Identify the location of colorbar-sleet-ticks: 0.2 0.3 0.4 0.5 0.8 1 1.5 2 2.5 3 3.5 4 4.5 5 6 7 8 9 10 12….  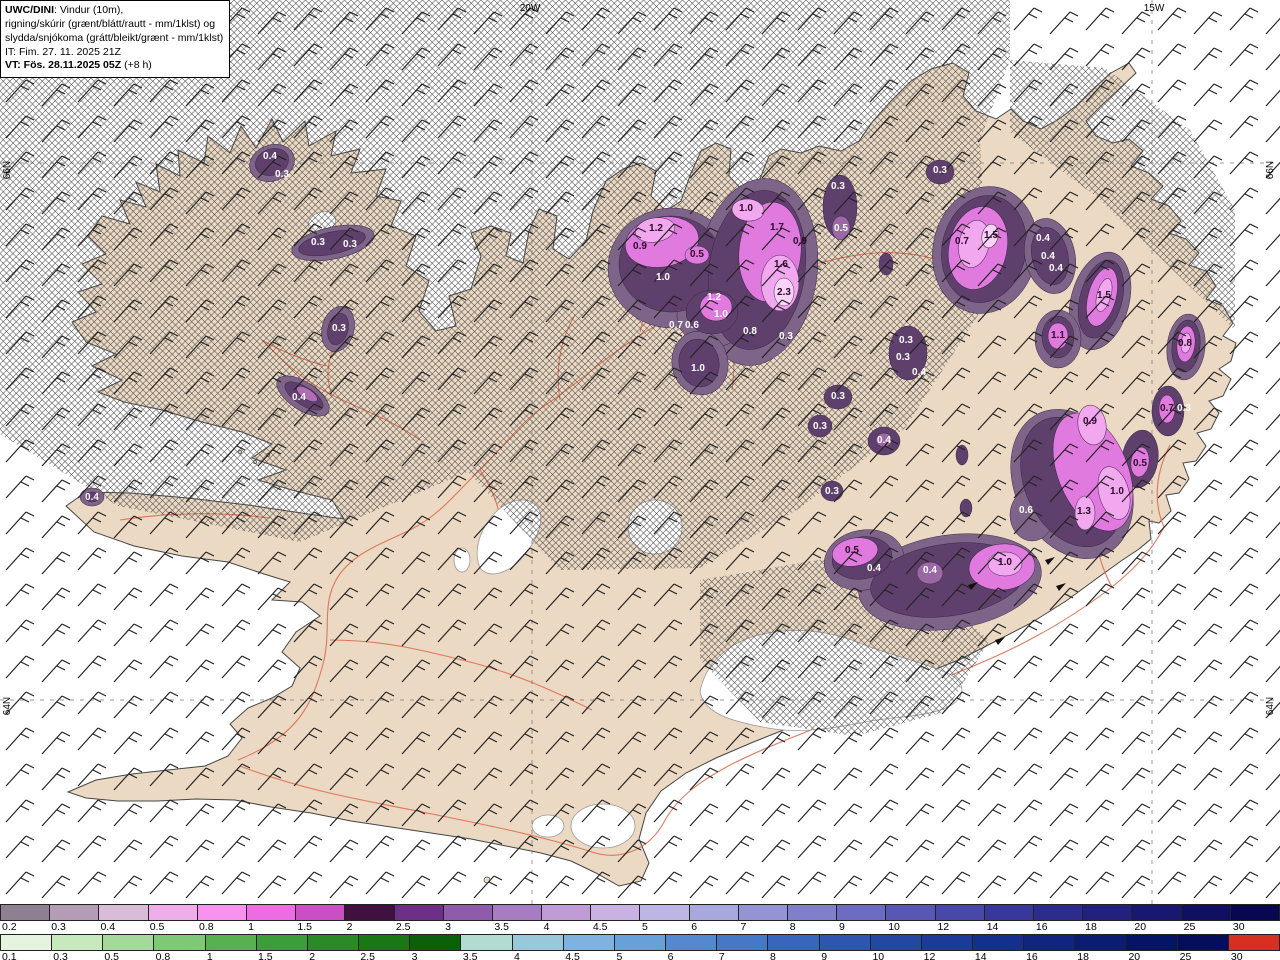
(640, 927).